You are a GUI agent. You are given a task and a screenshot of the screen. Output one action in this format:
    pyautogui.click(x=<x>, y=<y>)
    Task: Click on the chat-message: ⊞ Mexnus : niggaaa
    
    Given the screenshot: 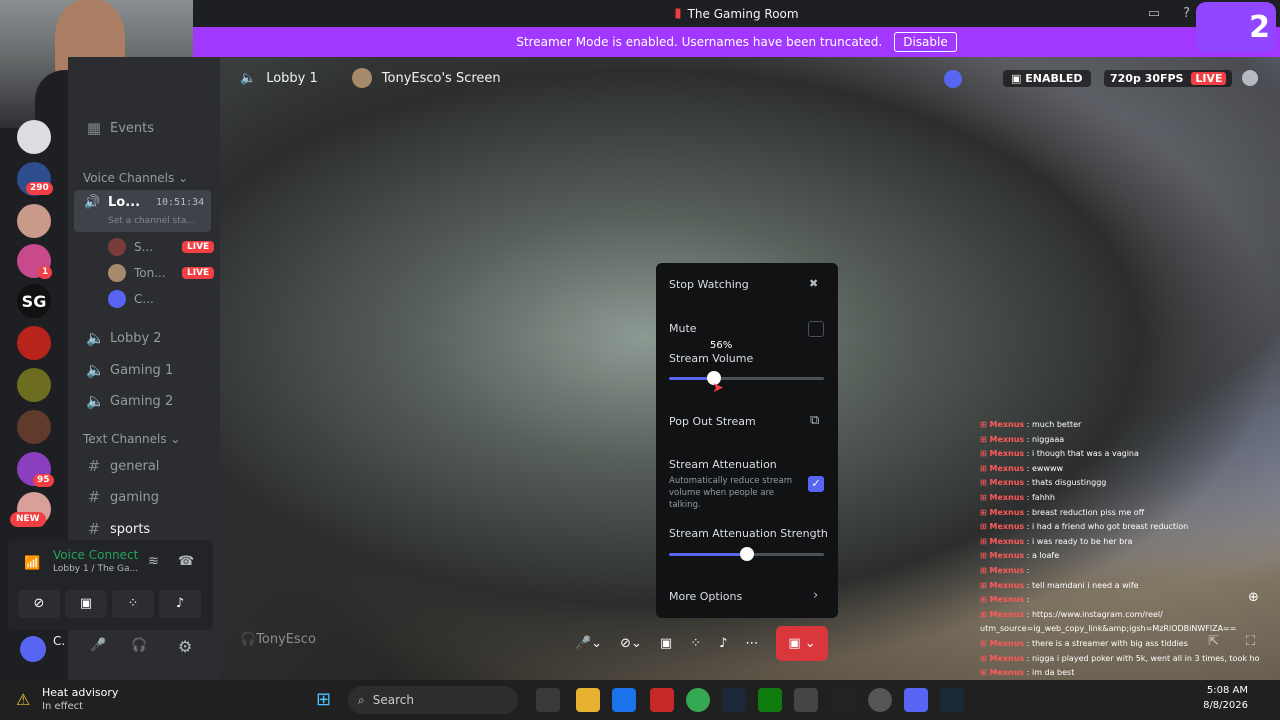 What is the action you would take?
    pyautogui.click(x=1120, y=440)
    